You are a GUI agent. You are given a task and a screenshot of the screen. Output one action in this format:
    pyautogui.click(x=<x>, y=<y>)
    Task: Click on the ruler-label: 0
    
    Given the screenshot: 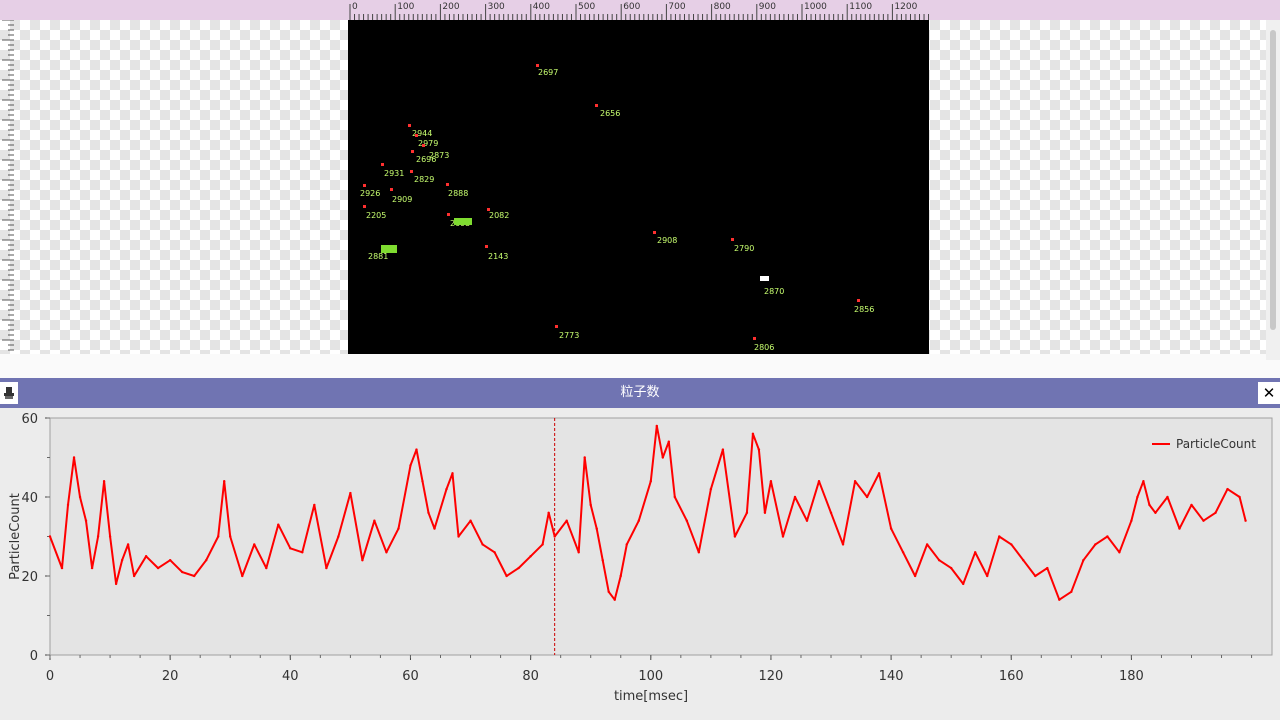 What is the action you would take?
    pyautogui.click(x=355, y=7)
    